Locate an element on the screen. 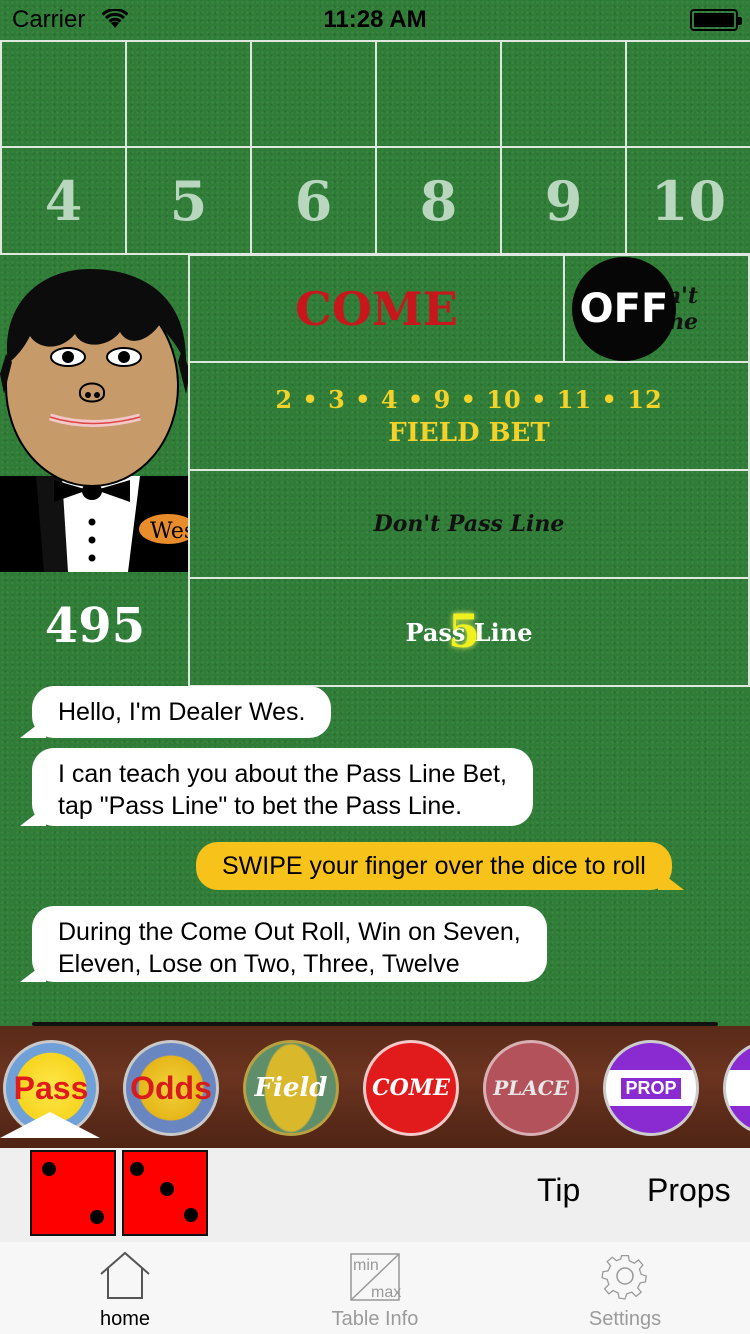 Image resolution: width=750 pixels, height=1334 pixels. status-bar: Carrier 11:28 AM is located at coordinates (375, 20).